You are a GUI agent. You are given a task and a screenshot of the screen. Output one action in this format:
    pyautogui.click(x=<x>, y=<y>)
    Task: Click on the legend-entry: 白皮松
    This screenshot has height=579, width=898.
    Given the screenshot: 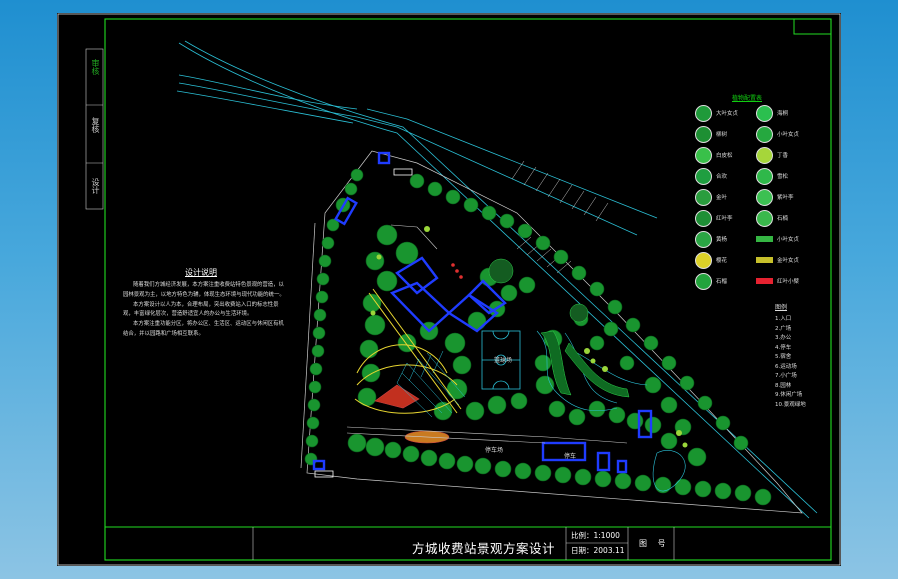 What is the action you would take?
    pyautogui.click(x=714, y=155)
    